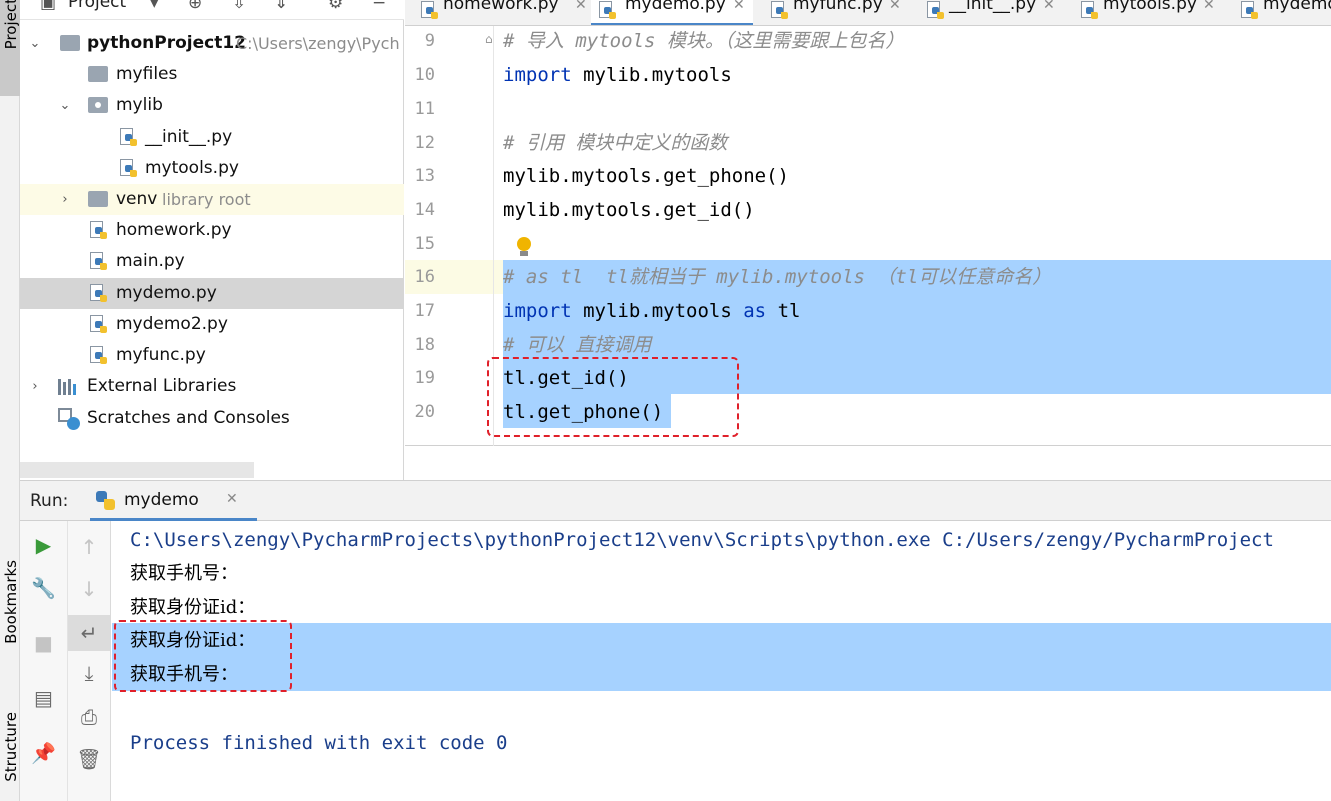 The width and height of the screenshot is (1331, 801). What do you see at coordinates (172, 324) in the screenshot?
I see `tree-label: mydemo2.py` at bounding box center [172, 324].